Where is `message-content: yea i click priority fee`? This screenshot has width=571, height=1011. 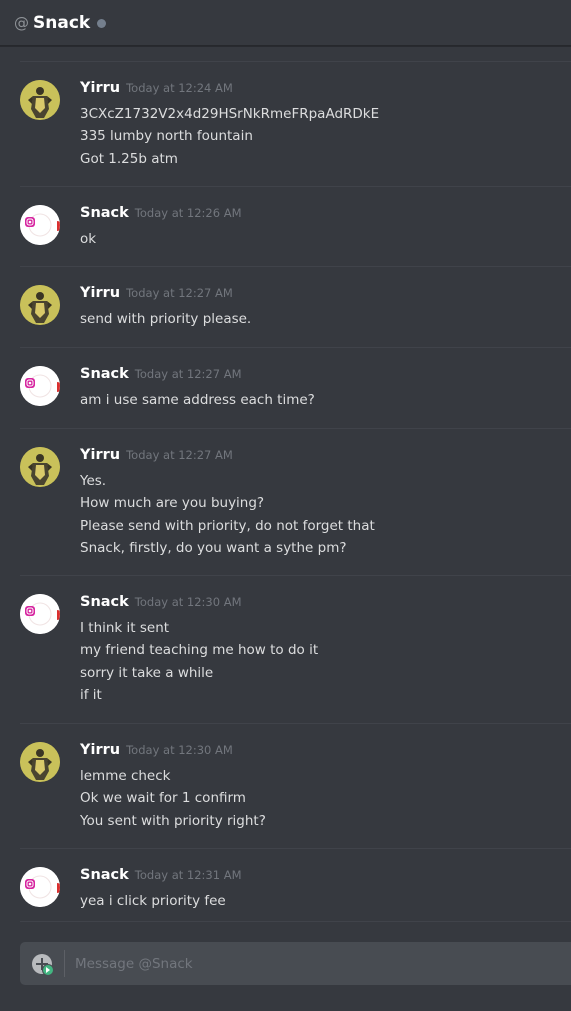
message-content: yea i click priority fee is located at coordinates (153, 901).